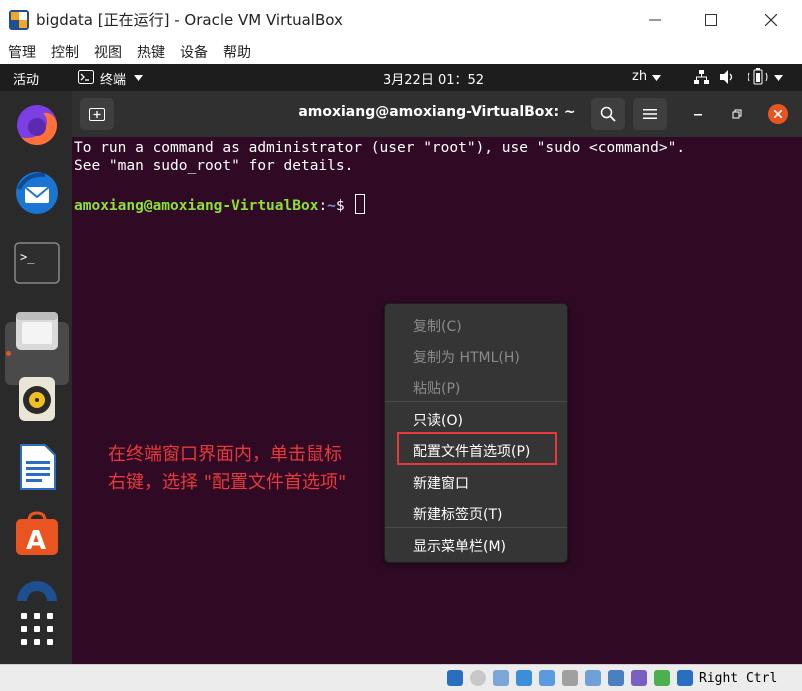 This screenshot has width=802, height=691. What do you see at coordinates (685, 678) in the screenshot?
I see `keyboard-capture-icon` at bounding box center [685, 678].